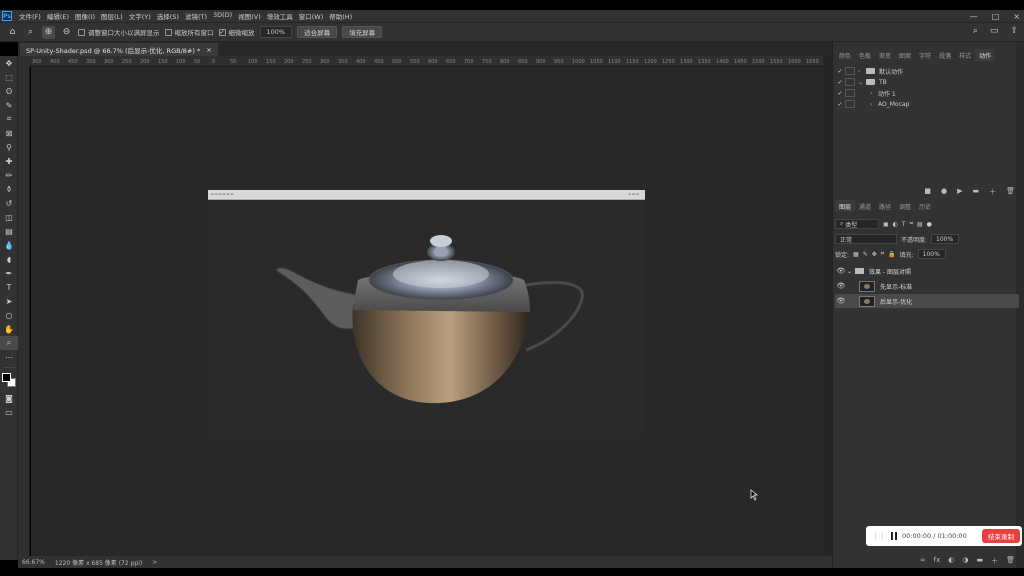 The image size is (1024, 576). What do you see at coordinates (886, 224) in the screenshot?
I see `filter-pixel-icon: ▣` at bounding box center [886, 224].